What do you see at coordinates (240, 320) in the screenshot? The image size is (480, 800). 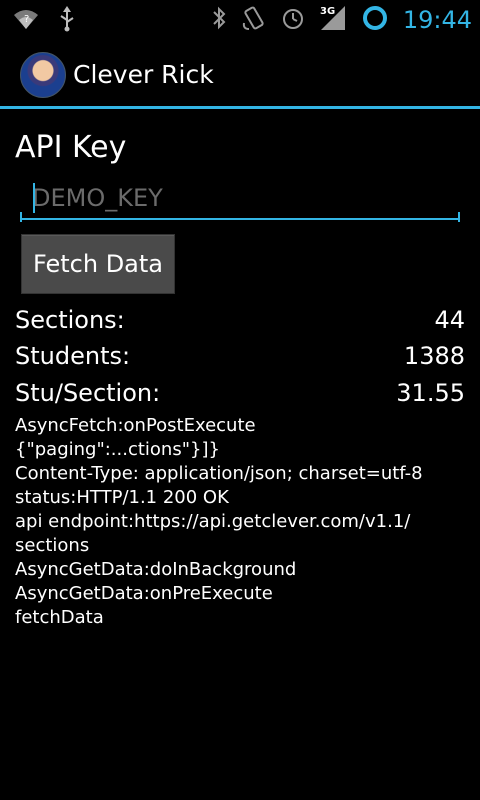 I see `stat-row-sections: Sections: 44` at bounding box center [240, 320].